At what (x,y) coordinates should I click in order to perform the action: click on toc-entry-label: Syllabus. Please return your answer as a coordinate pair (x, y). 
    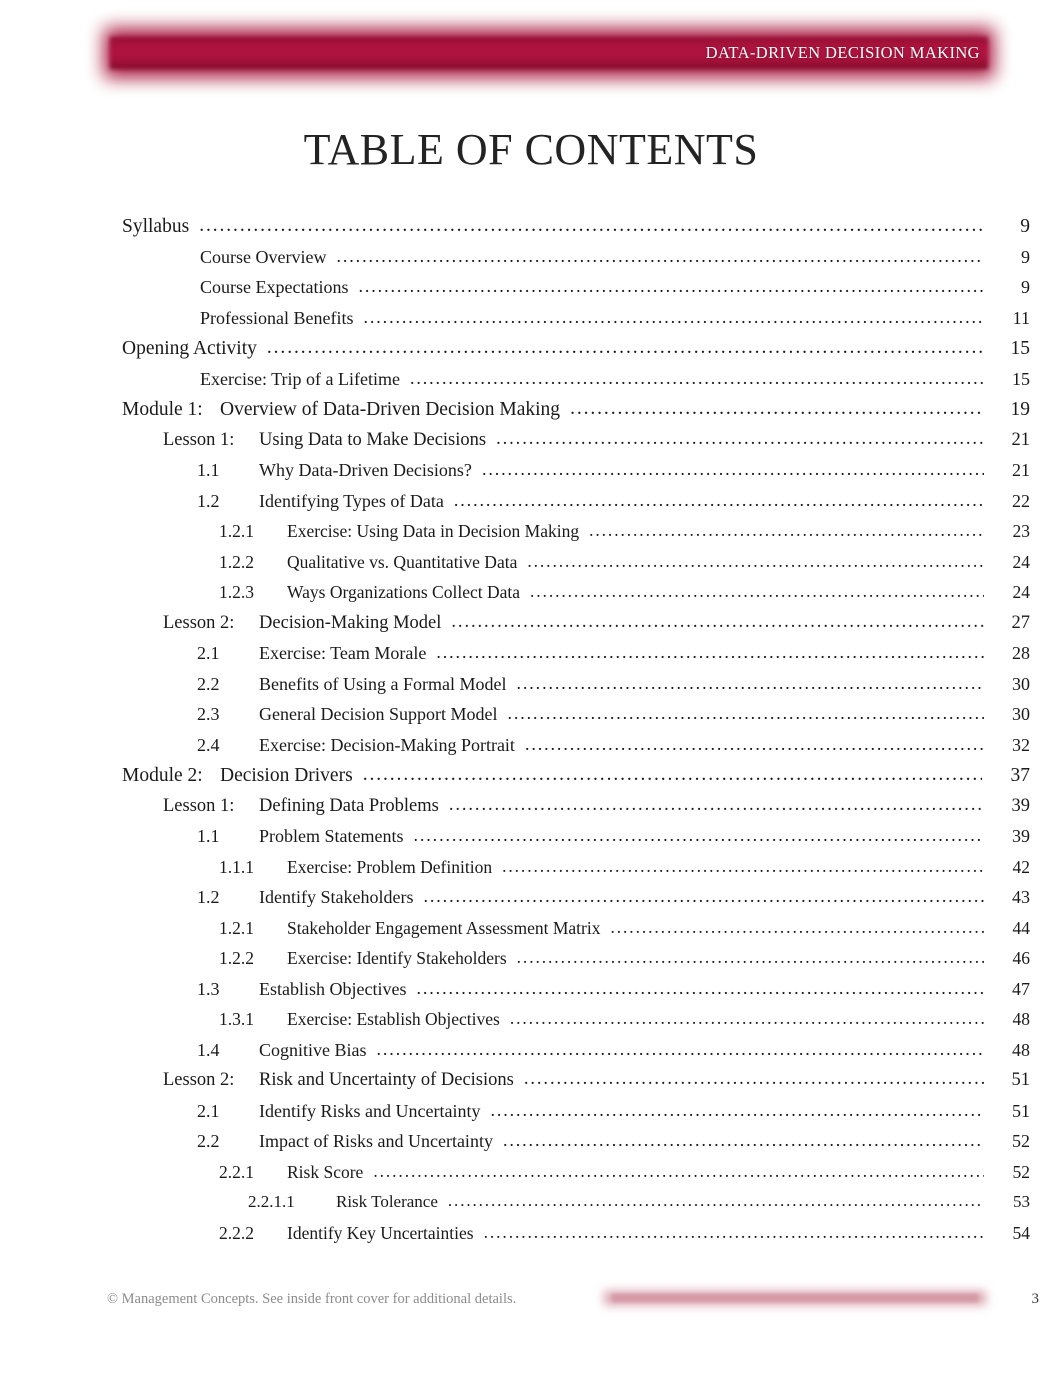
    Looking at the image, I should click on (155, 227).